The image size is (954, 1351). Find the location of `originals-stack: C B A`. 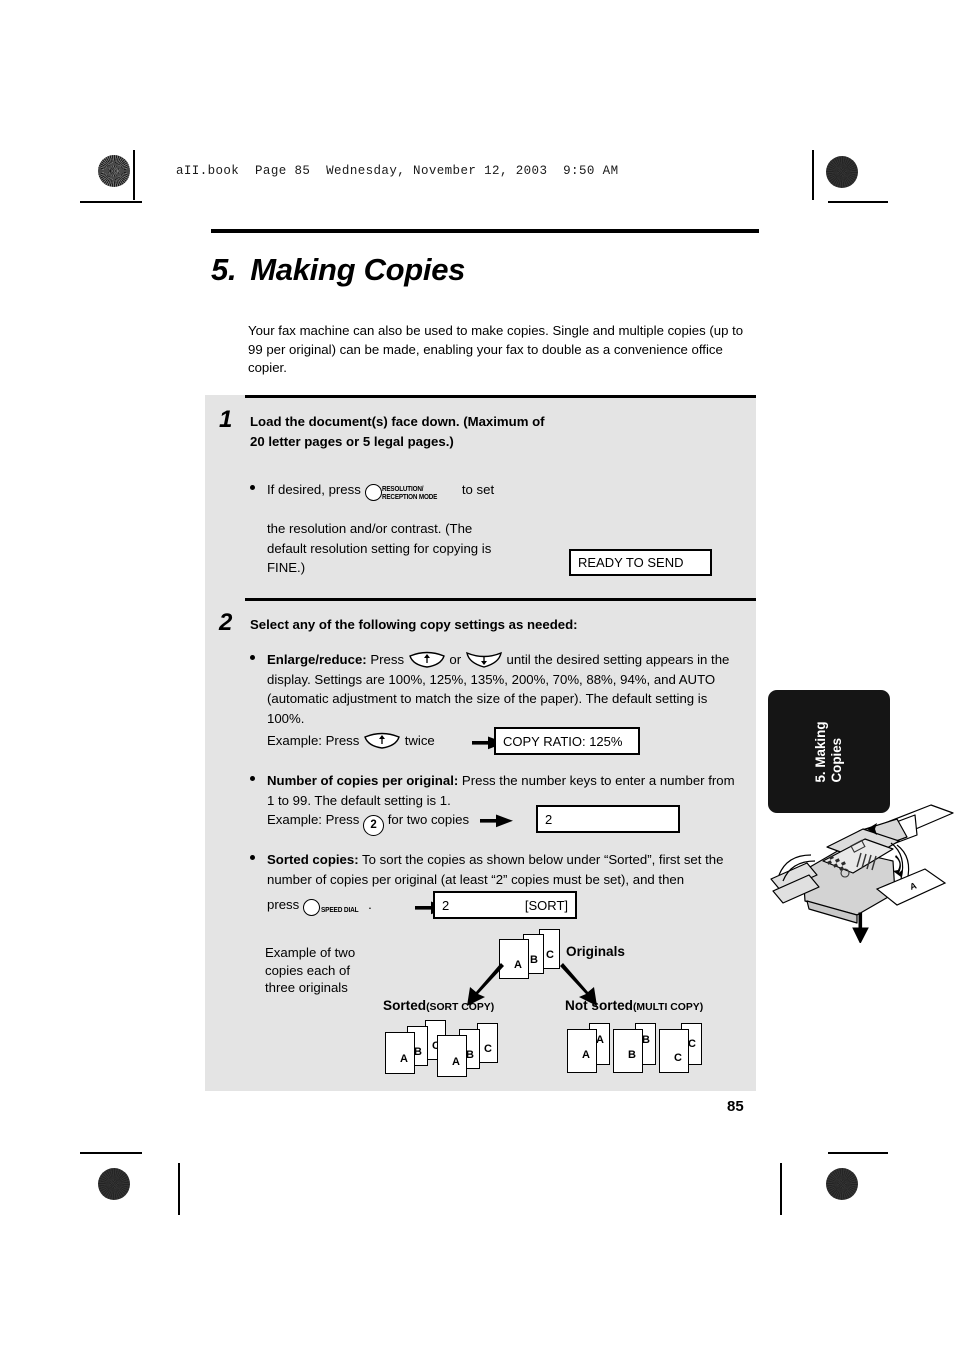

originals-stack: C B A is located at coordinates (531, 954).